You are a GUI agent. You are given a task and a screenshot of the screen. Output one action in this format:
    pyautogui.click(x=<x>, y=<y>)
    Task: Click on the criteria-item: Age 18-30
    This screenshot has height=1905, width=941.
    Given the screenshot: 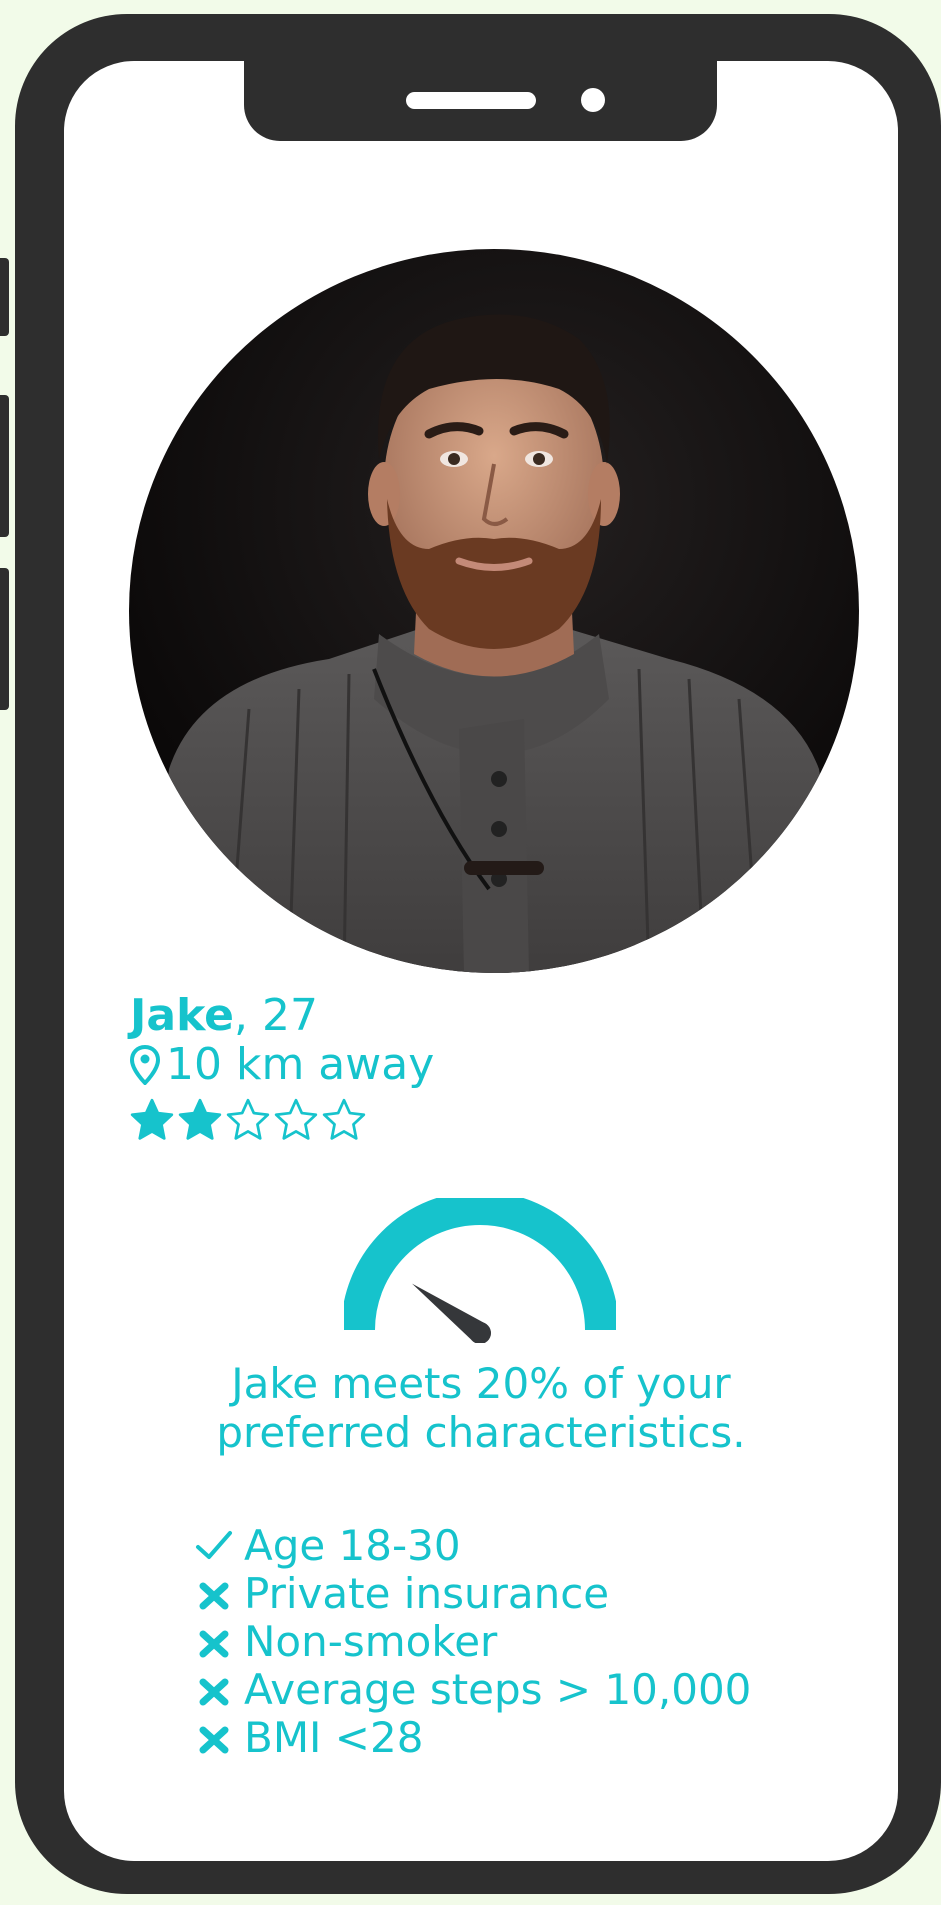 What is the action you would take?
    pyautogui.click(x=472, y=1545)
    